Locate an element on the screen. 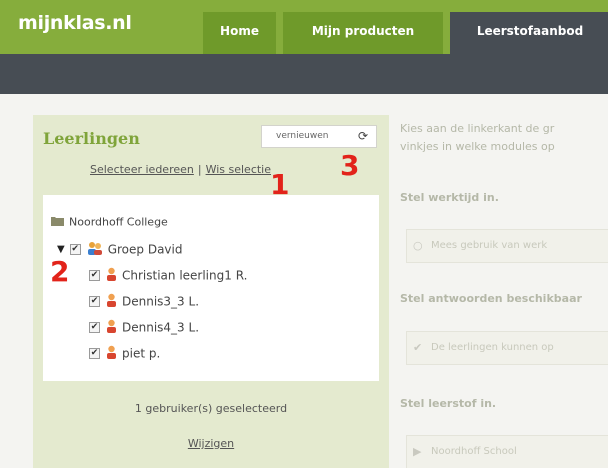 This screenshot has width=608, height=468. antwoorden-option: ✔ De leerlingen kunnen op is located at coordinates (507, 348).